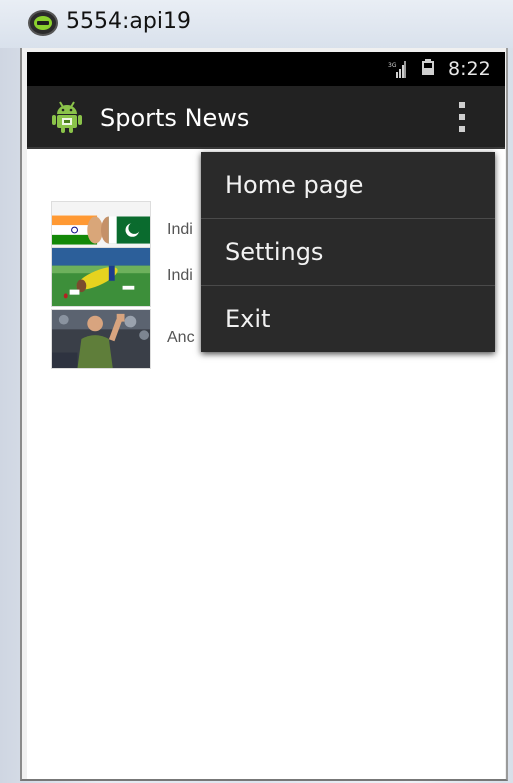  Describe the element at coordinates (428, 67) in the screenshot. I see `battery-icon` at that location.